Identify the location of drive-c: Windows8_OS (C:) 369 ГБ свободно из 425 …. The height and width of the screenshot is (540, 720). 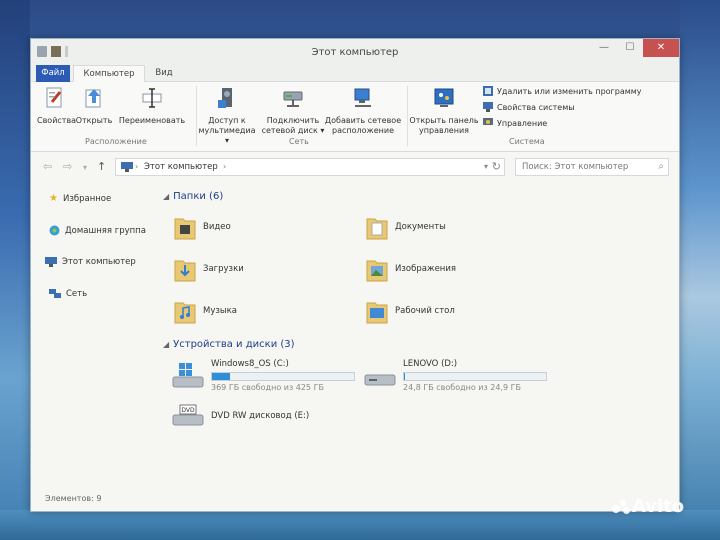
(271, 377).